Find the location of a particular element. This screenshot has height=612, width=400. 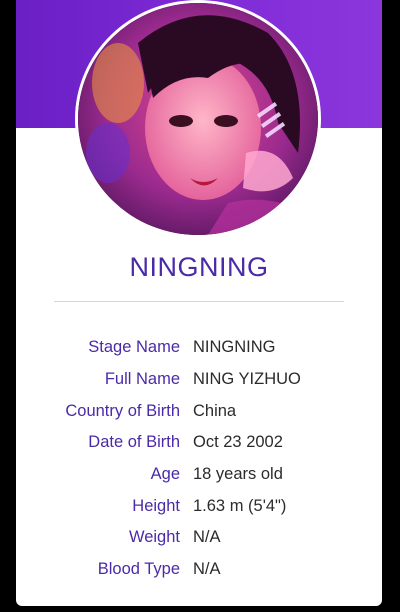

detail-row-blood-type: Blood Type N/A is located at coordinates (199, 570).